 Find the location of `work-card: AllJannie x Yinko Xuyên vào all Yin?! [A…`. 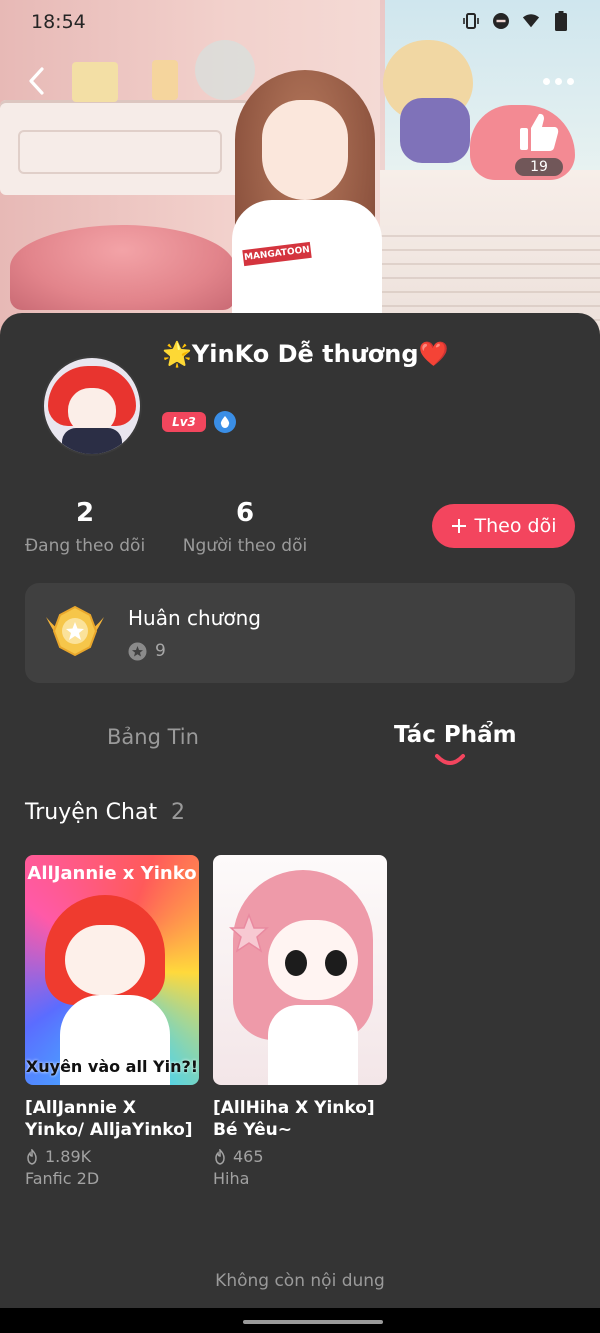

work-card: AllJannie x Yinko Xuyên vào all Yin?! [A… is located at coordinates (112, 1021).